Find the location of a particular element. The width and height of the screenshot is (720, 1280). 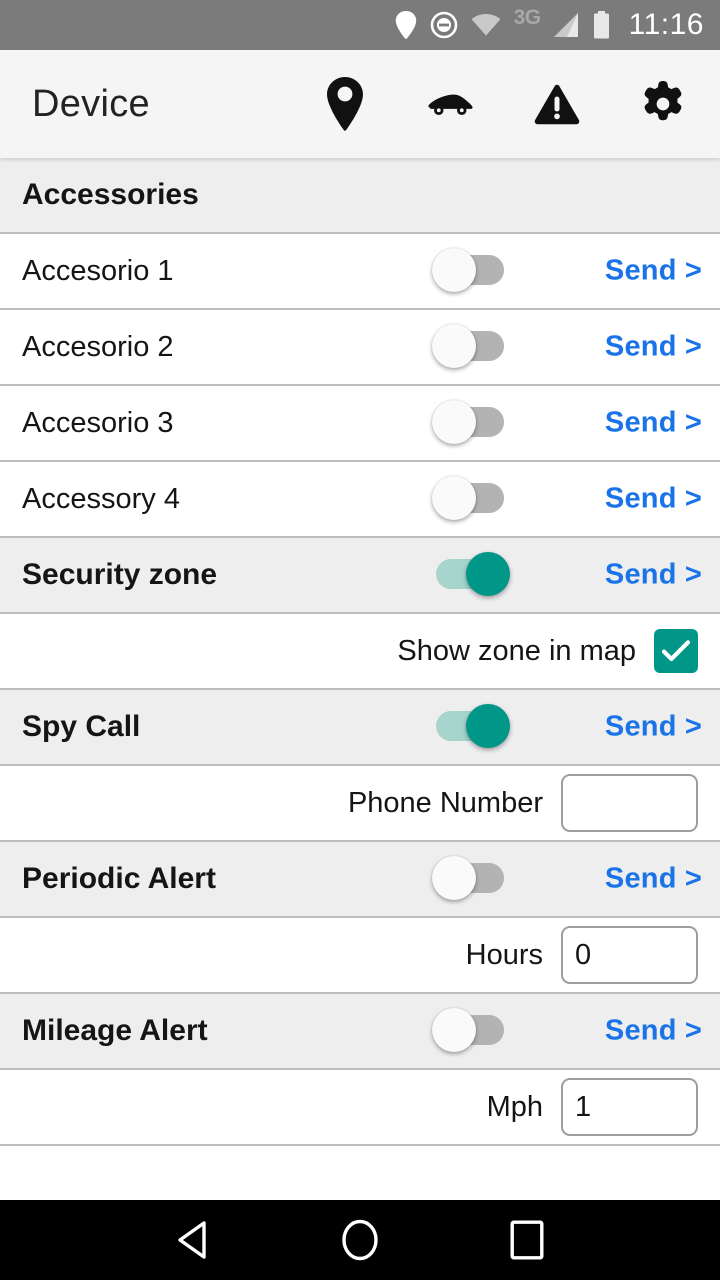

row-mileage-alert: Mileage Alert Send > is located at coordinates (360, 1032).